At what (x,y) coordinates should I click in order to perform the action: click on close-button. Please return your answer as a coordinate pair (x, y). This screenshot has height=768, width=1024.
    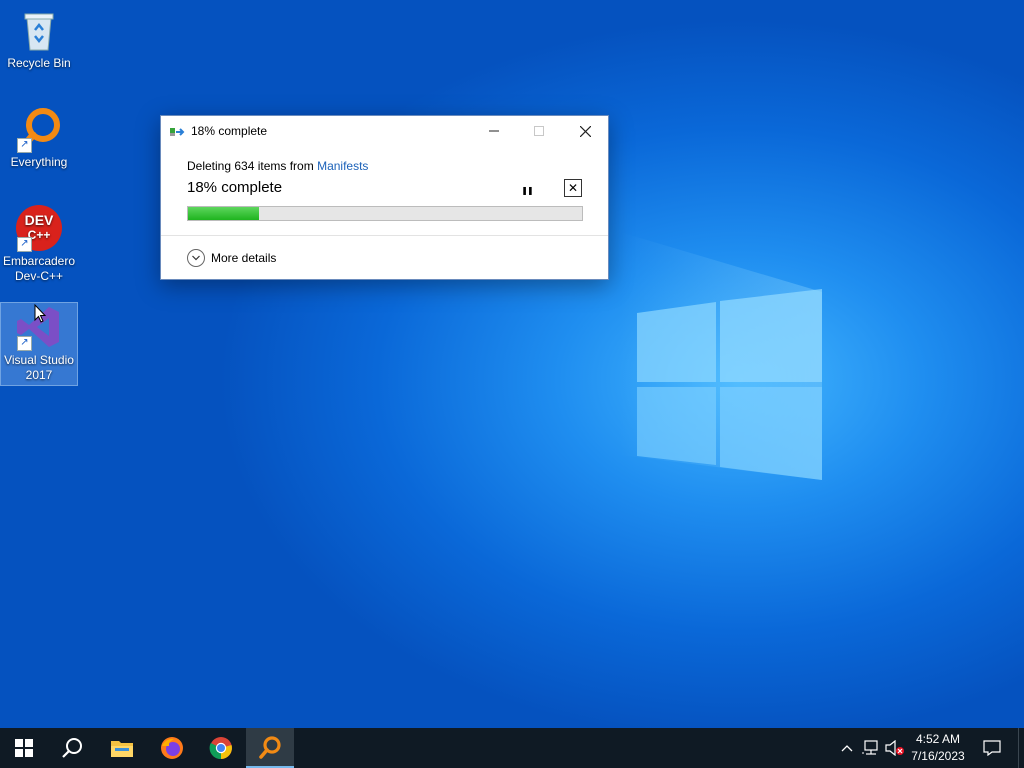
    Looking at the image, I should click on (585, 131).